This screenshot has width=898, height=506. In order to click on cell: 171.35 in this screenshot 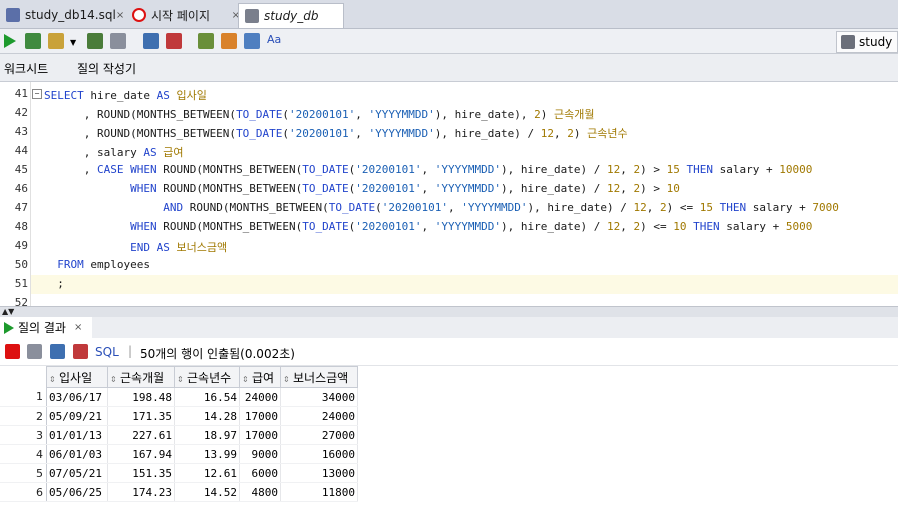, I will do `click(141, 416)`.